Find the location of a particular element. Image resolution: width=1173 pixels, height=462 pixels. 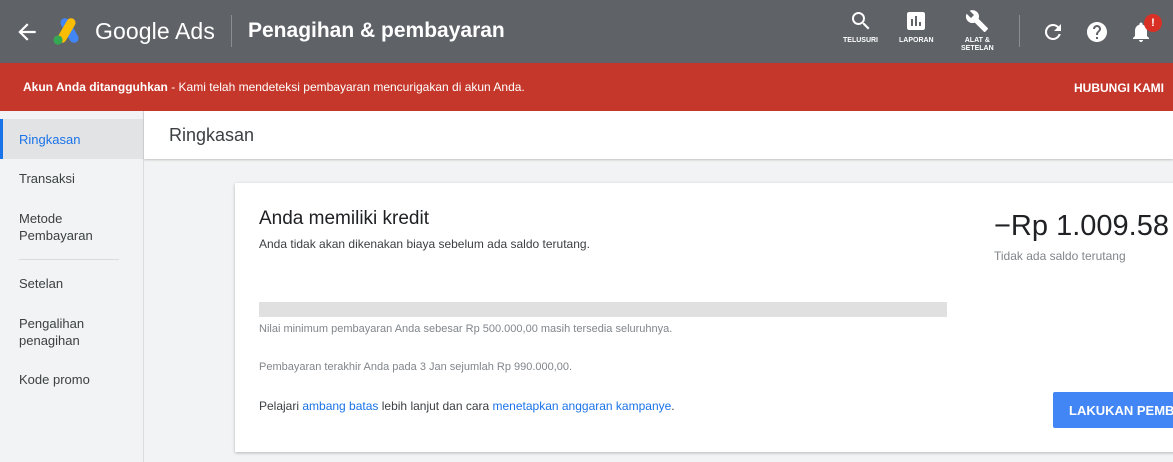

billing-transfer-line2: penagihan is located at coordinates (49, 340).